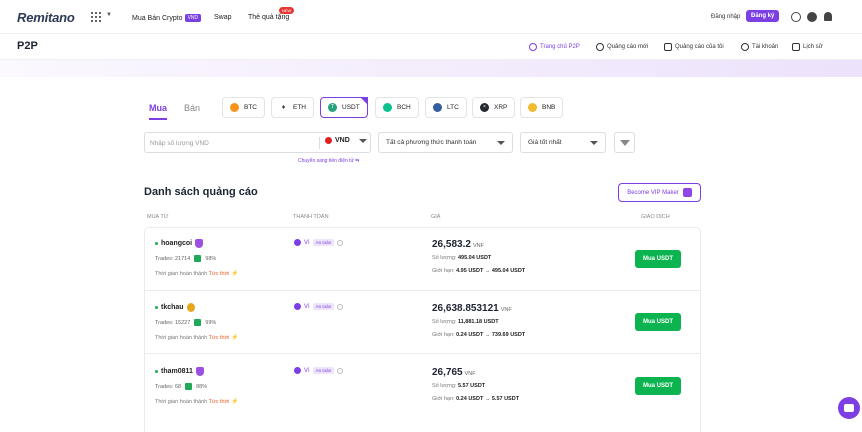 The height and width of the screenshot is (432, 862). I want to click on nav-swap: Swap, so click(223, 17).